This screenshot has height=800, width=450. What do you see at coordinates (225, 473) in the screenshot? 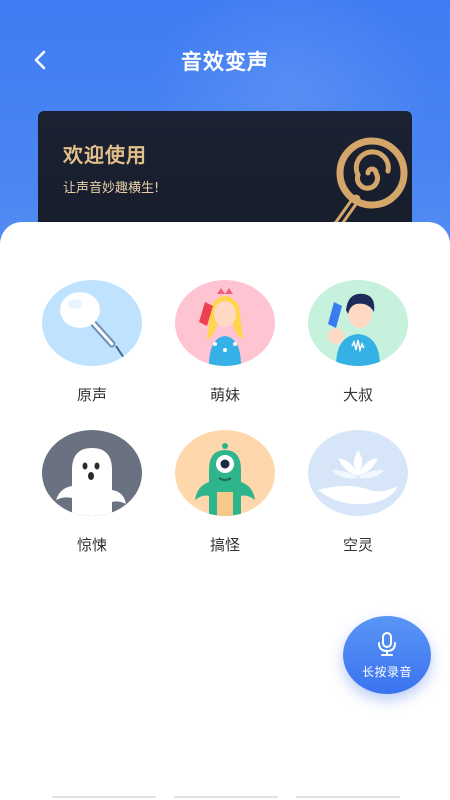
I see `monster-avatar-icon` at bounding box center [225, 473].